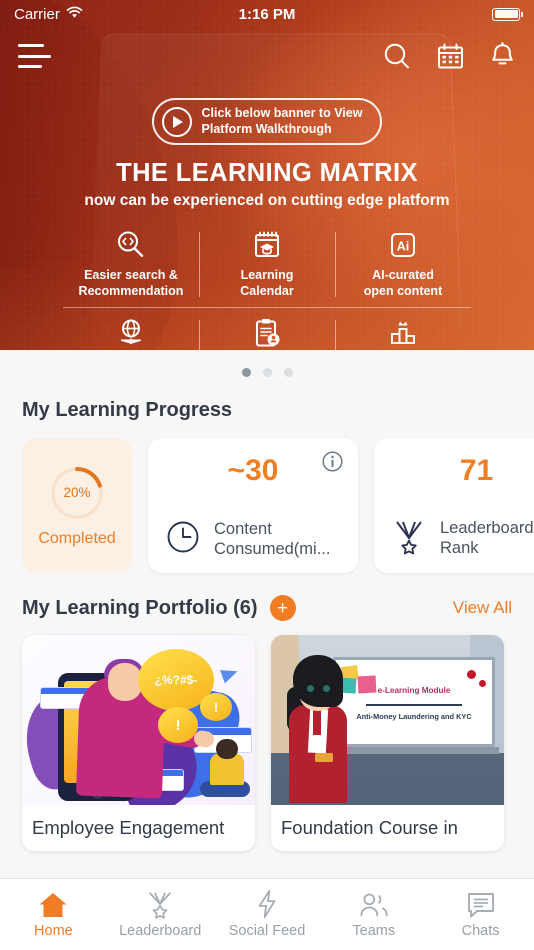 This screenshot has width=534, height=950. What do you see at coordinates (414, 690) in the screenshot?
I see `thumb-board-title: e-Learning Module` at bounding box center [414, 690].